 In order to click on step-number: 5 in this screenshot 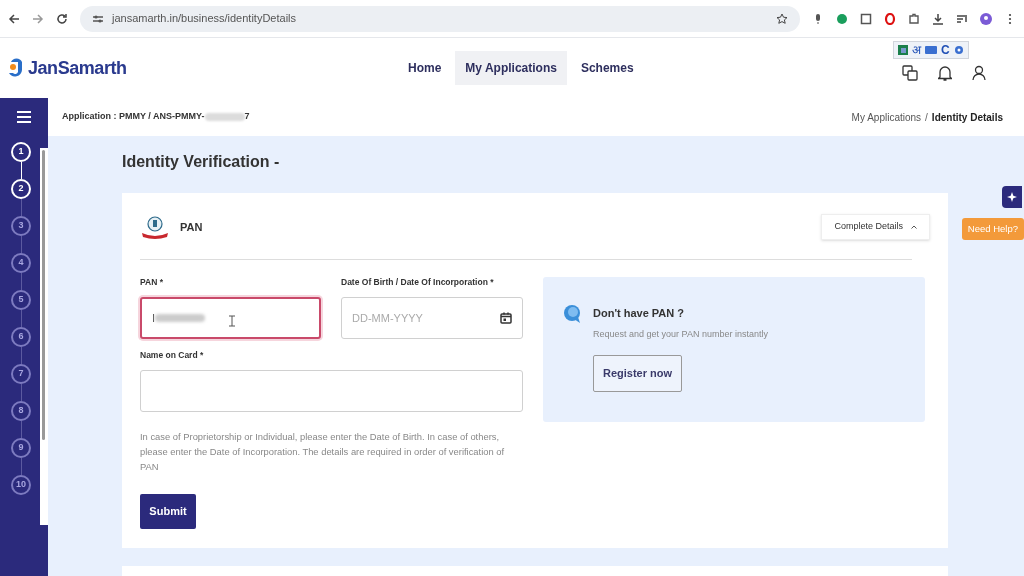, I will do `click(21, 300)`.